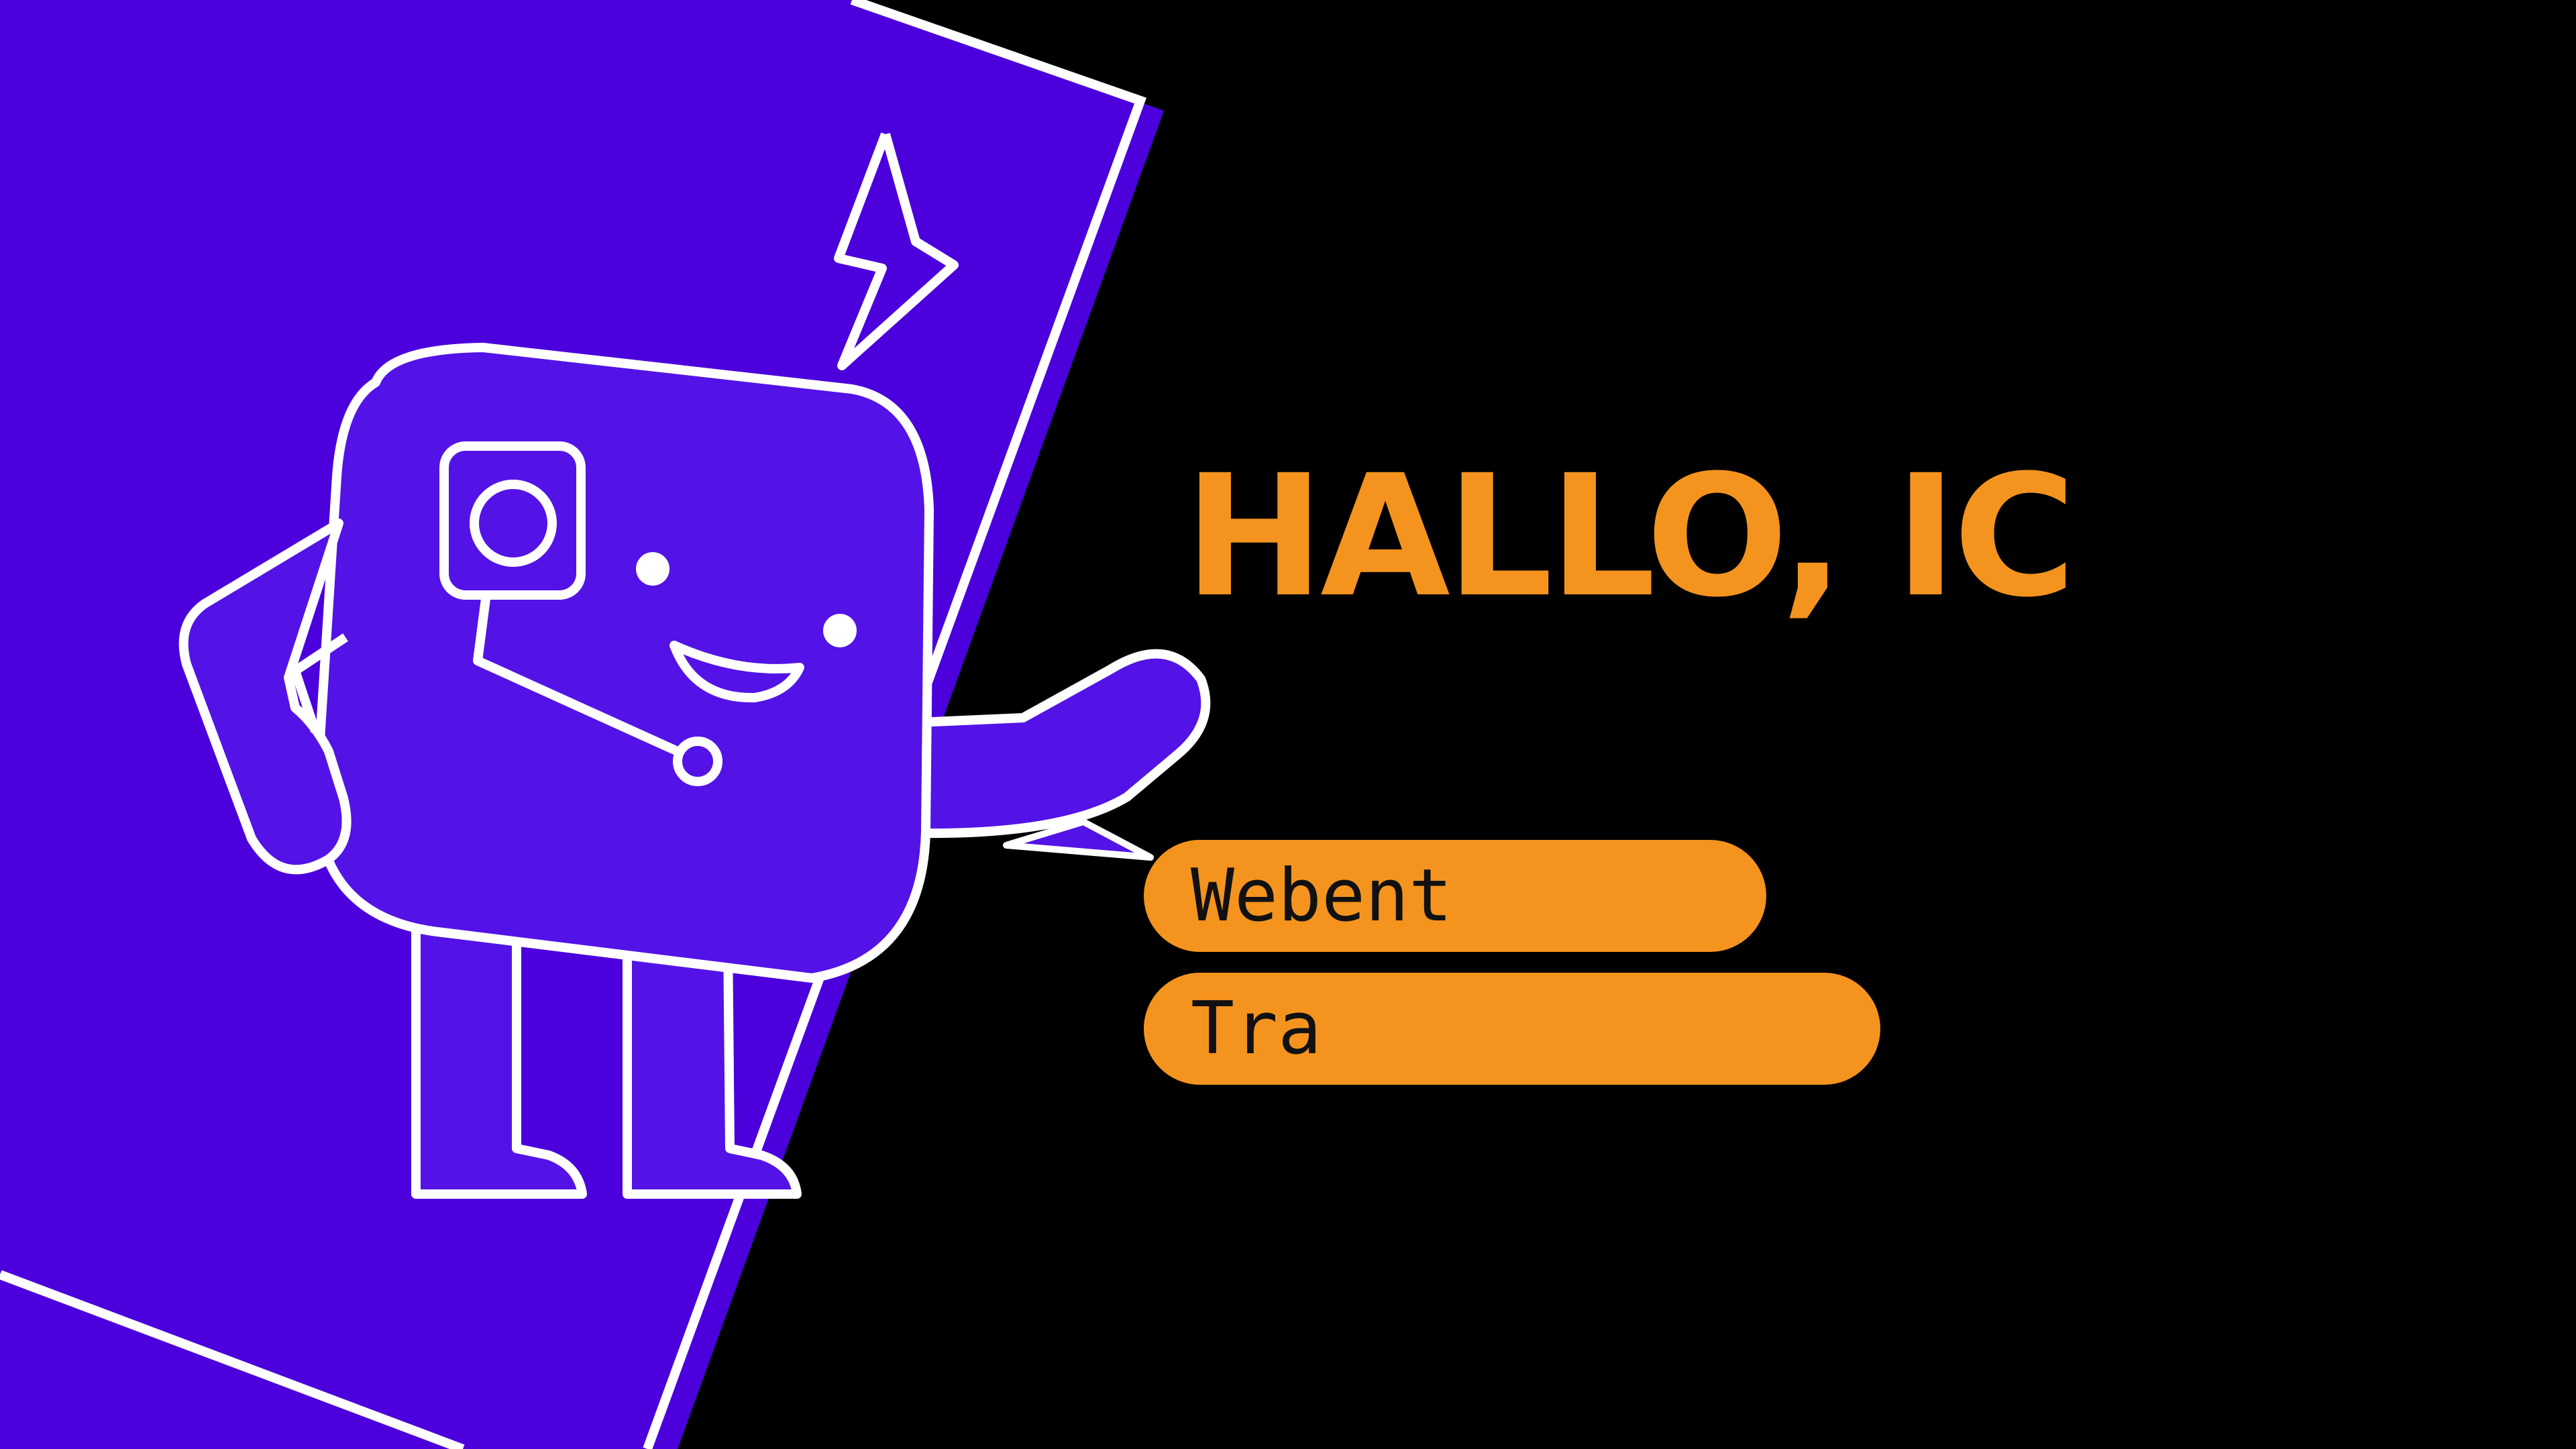 The image size is (2576, 1449). Describe the element at coordinates (652, 569) in the screenshot. I see `mascot-left-eye` at that location.